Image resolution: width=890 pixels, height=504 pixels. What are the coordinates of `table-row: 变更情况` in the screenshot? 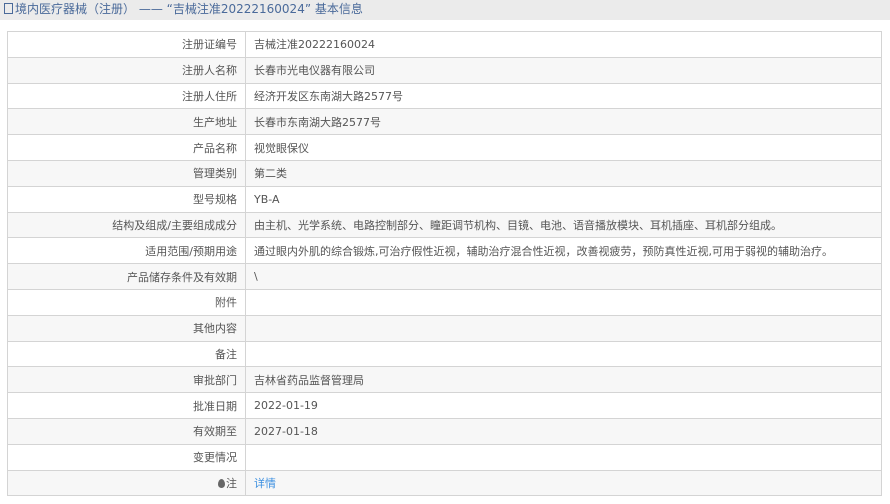 It's located at (444, 457).